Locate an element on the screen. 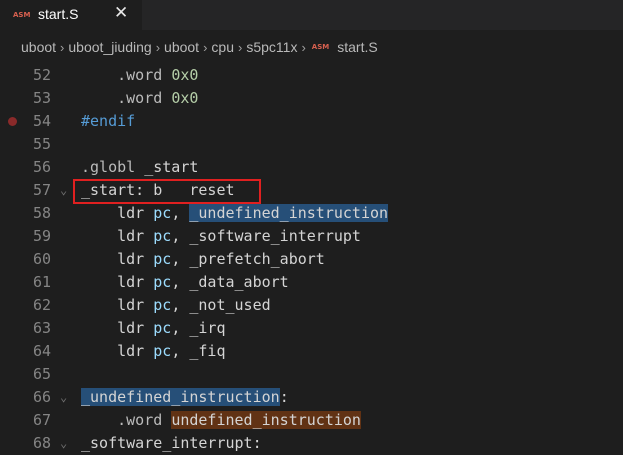  line-number: 62 is located at coordinates (41, 305).